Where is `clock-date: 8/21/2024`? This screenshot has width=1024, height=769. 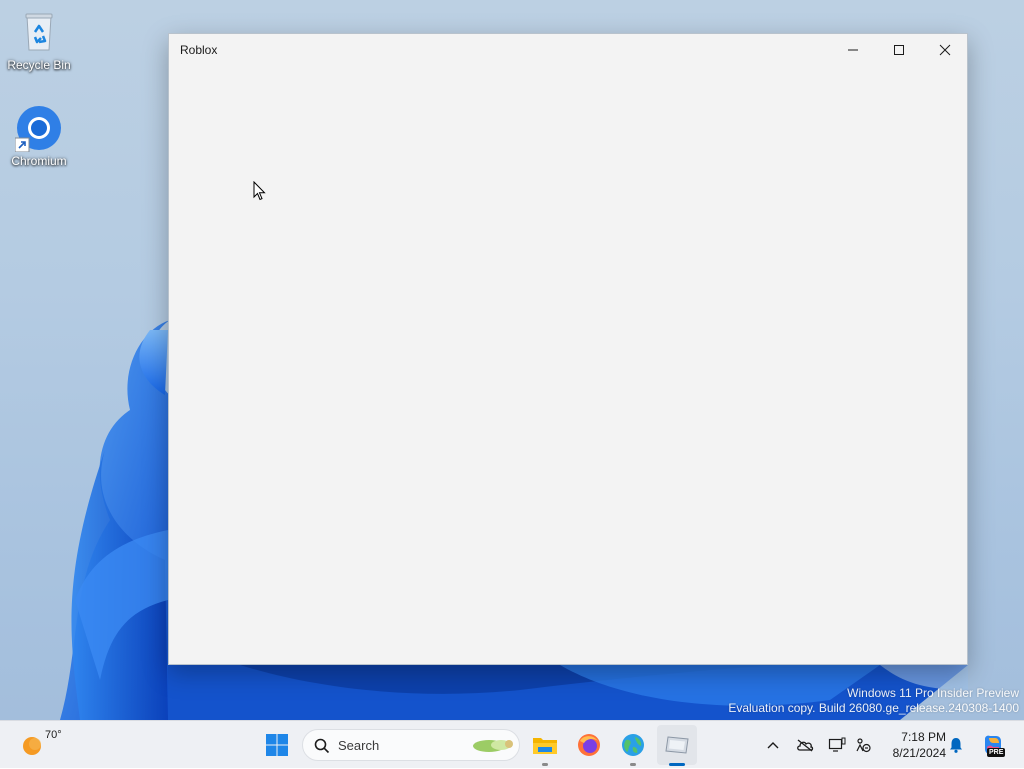 clock-date: 8/21/2024 is located at coordinates (919, 753).